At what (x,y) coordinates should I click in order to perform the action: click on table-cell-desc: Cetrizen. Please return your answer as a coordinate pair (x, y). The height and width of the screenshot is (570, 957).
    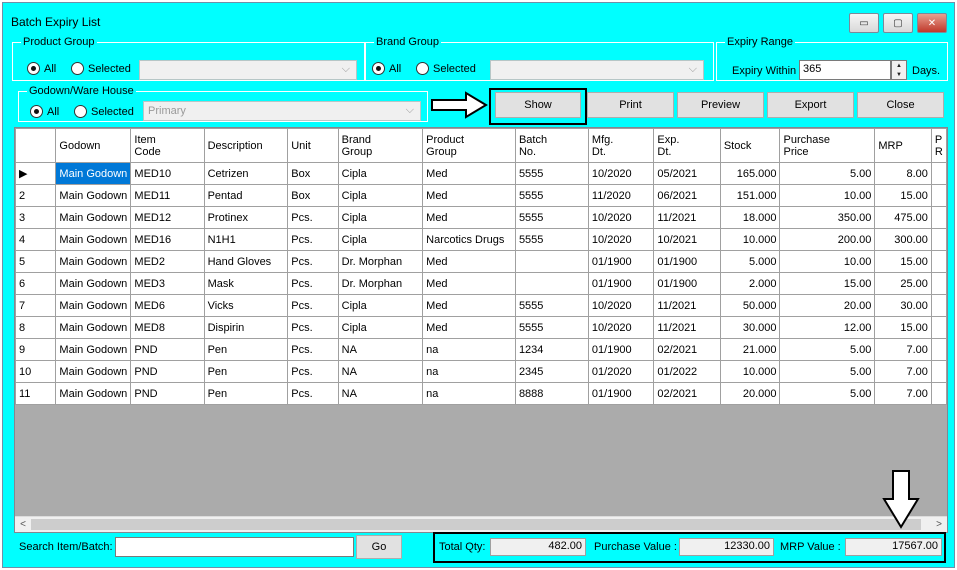
    Looking at the image, I should click on (246, 173).